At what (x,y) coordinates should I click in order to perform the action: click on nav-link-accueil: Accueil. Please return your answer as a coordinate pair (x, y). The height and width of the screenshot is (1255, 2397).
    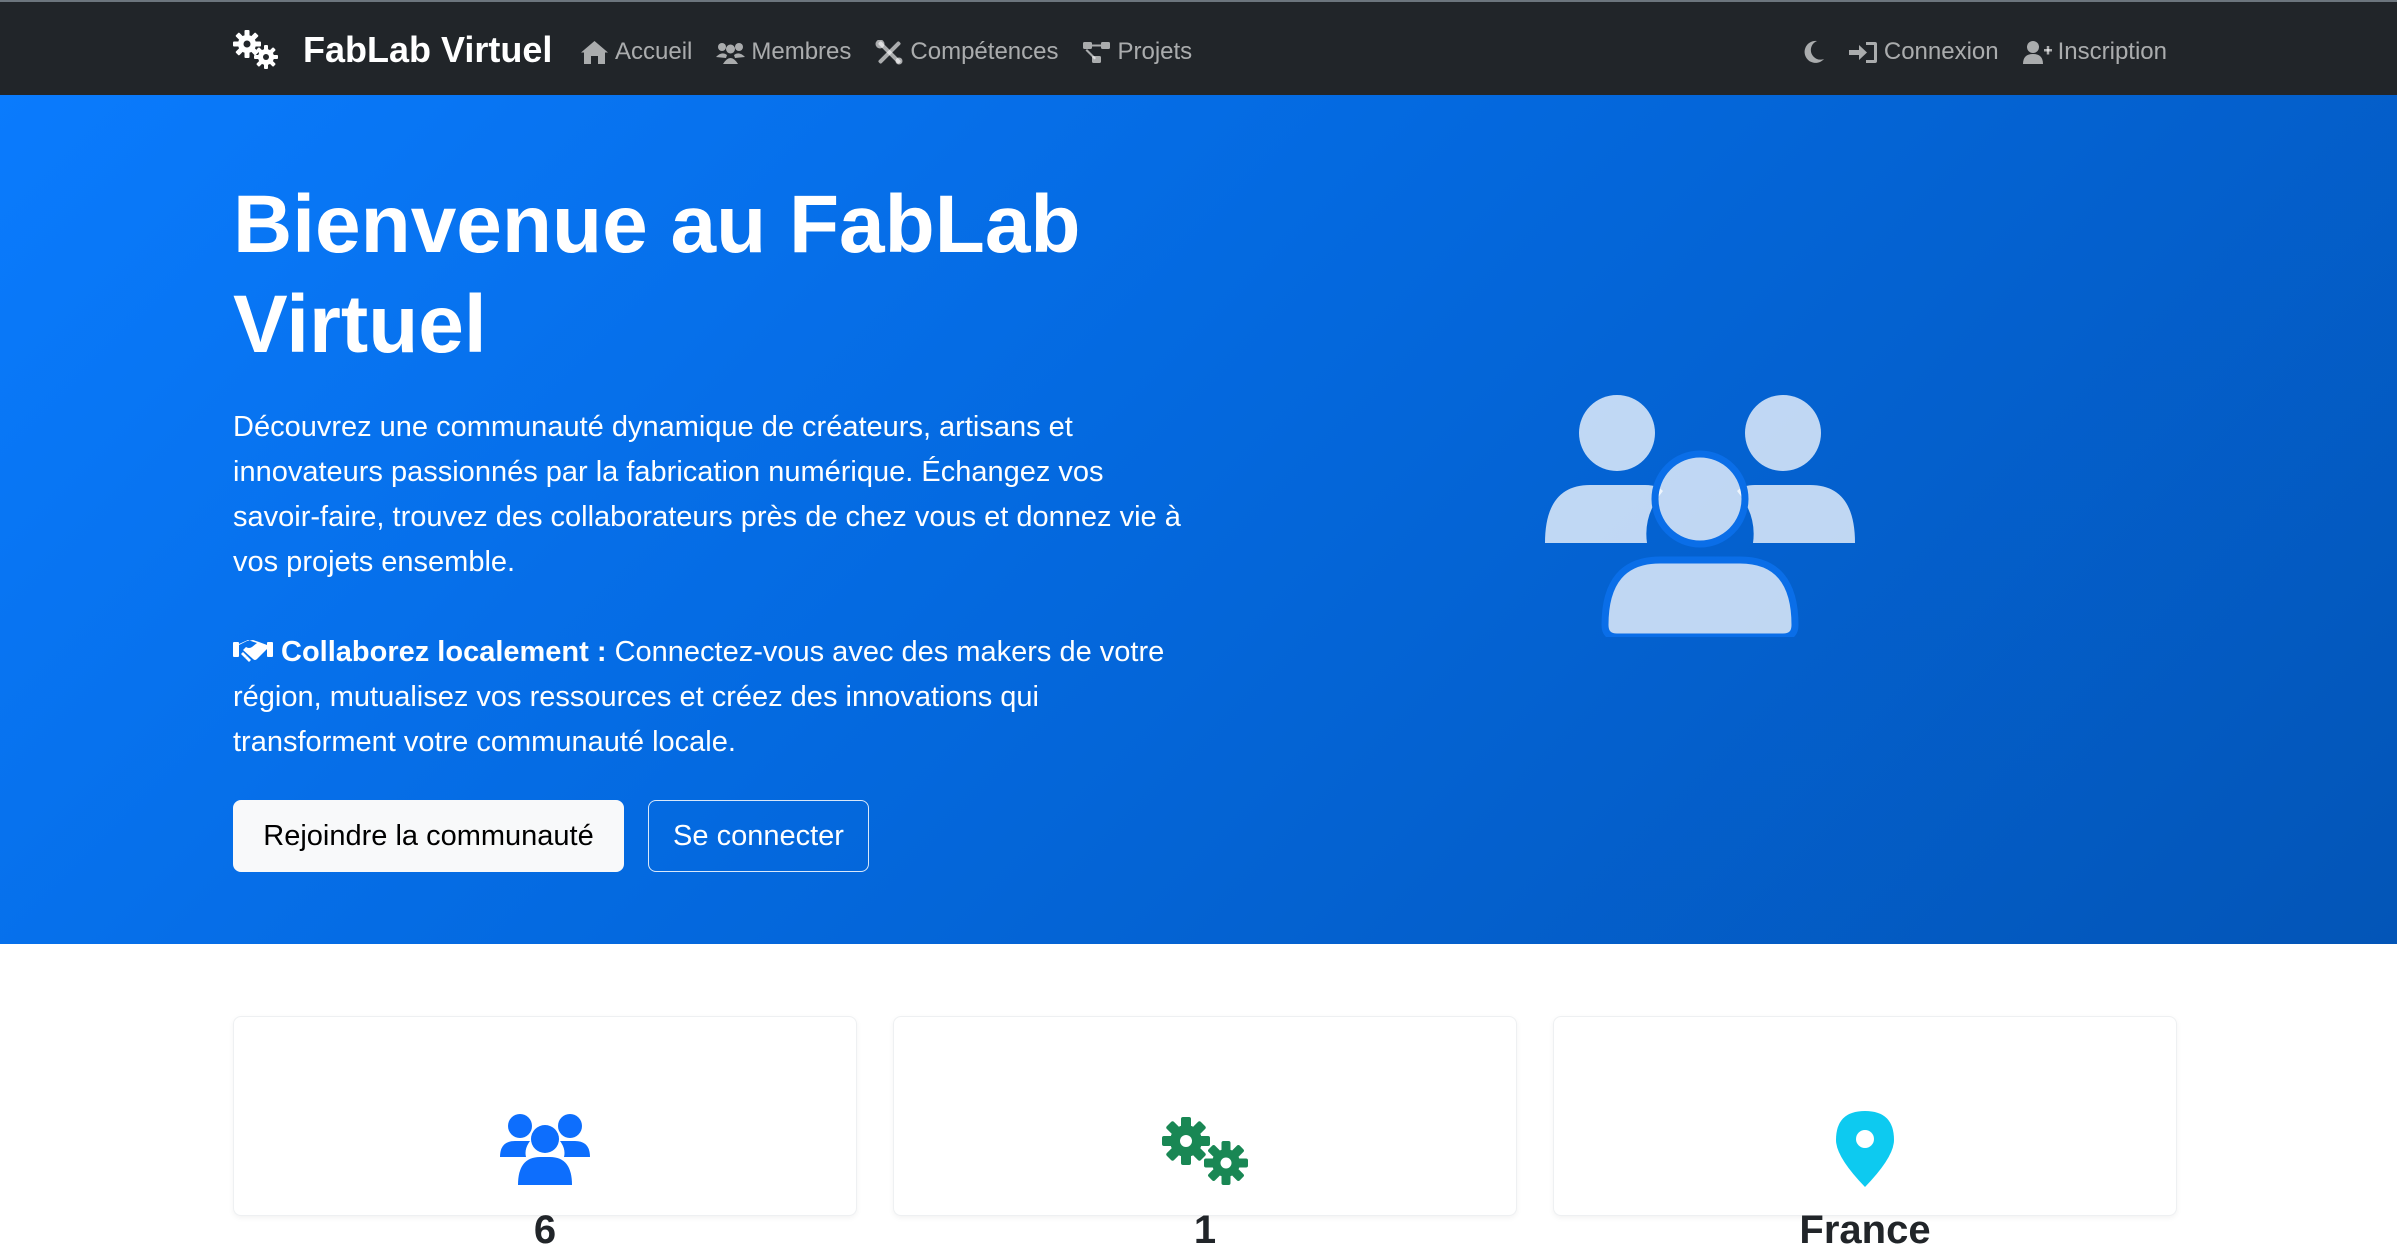
    Looking at the image, I should click on (636, 52).